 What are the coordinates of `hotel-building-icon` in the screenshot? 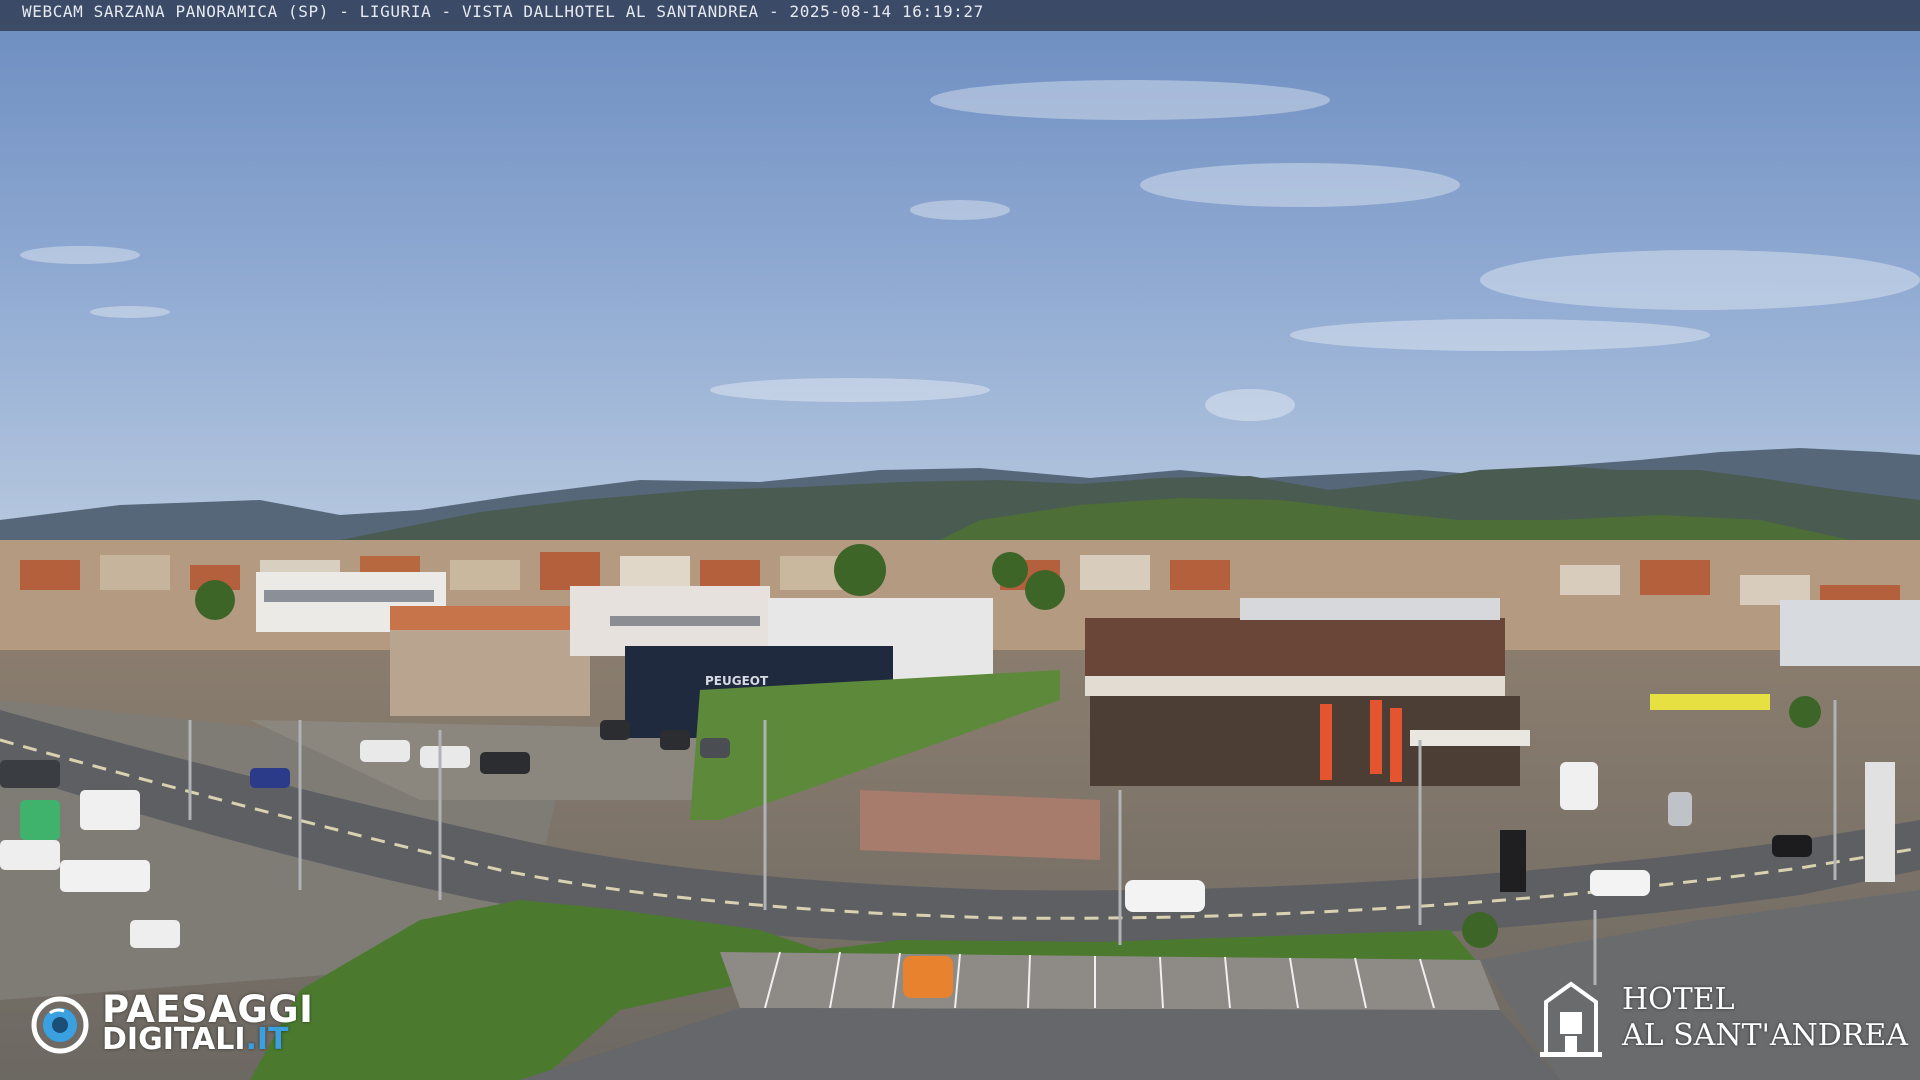 It's located at (1571, 1019).